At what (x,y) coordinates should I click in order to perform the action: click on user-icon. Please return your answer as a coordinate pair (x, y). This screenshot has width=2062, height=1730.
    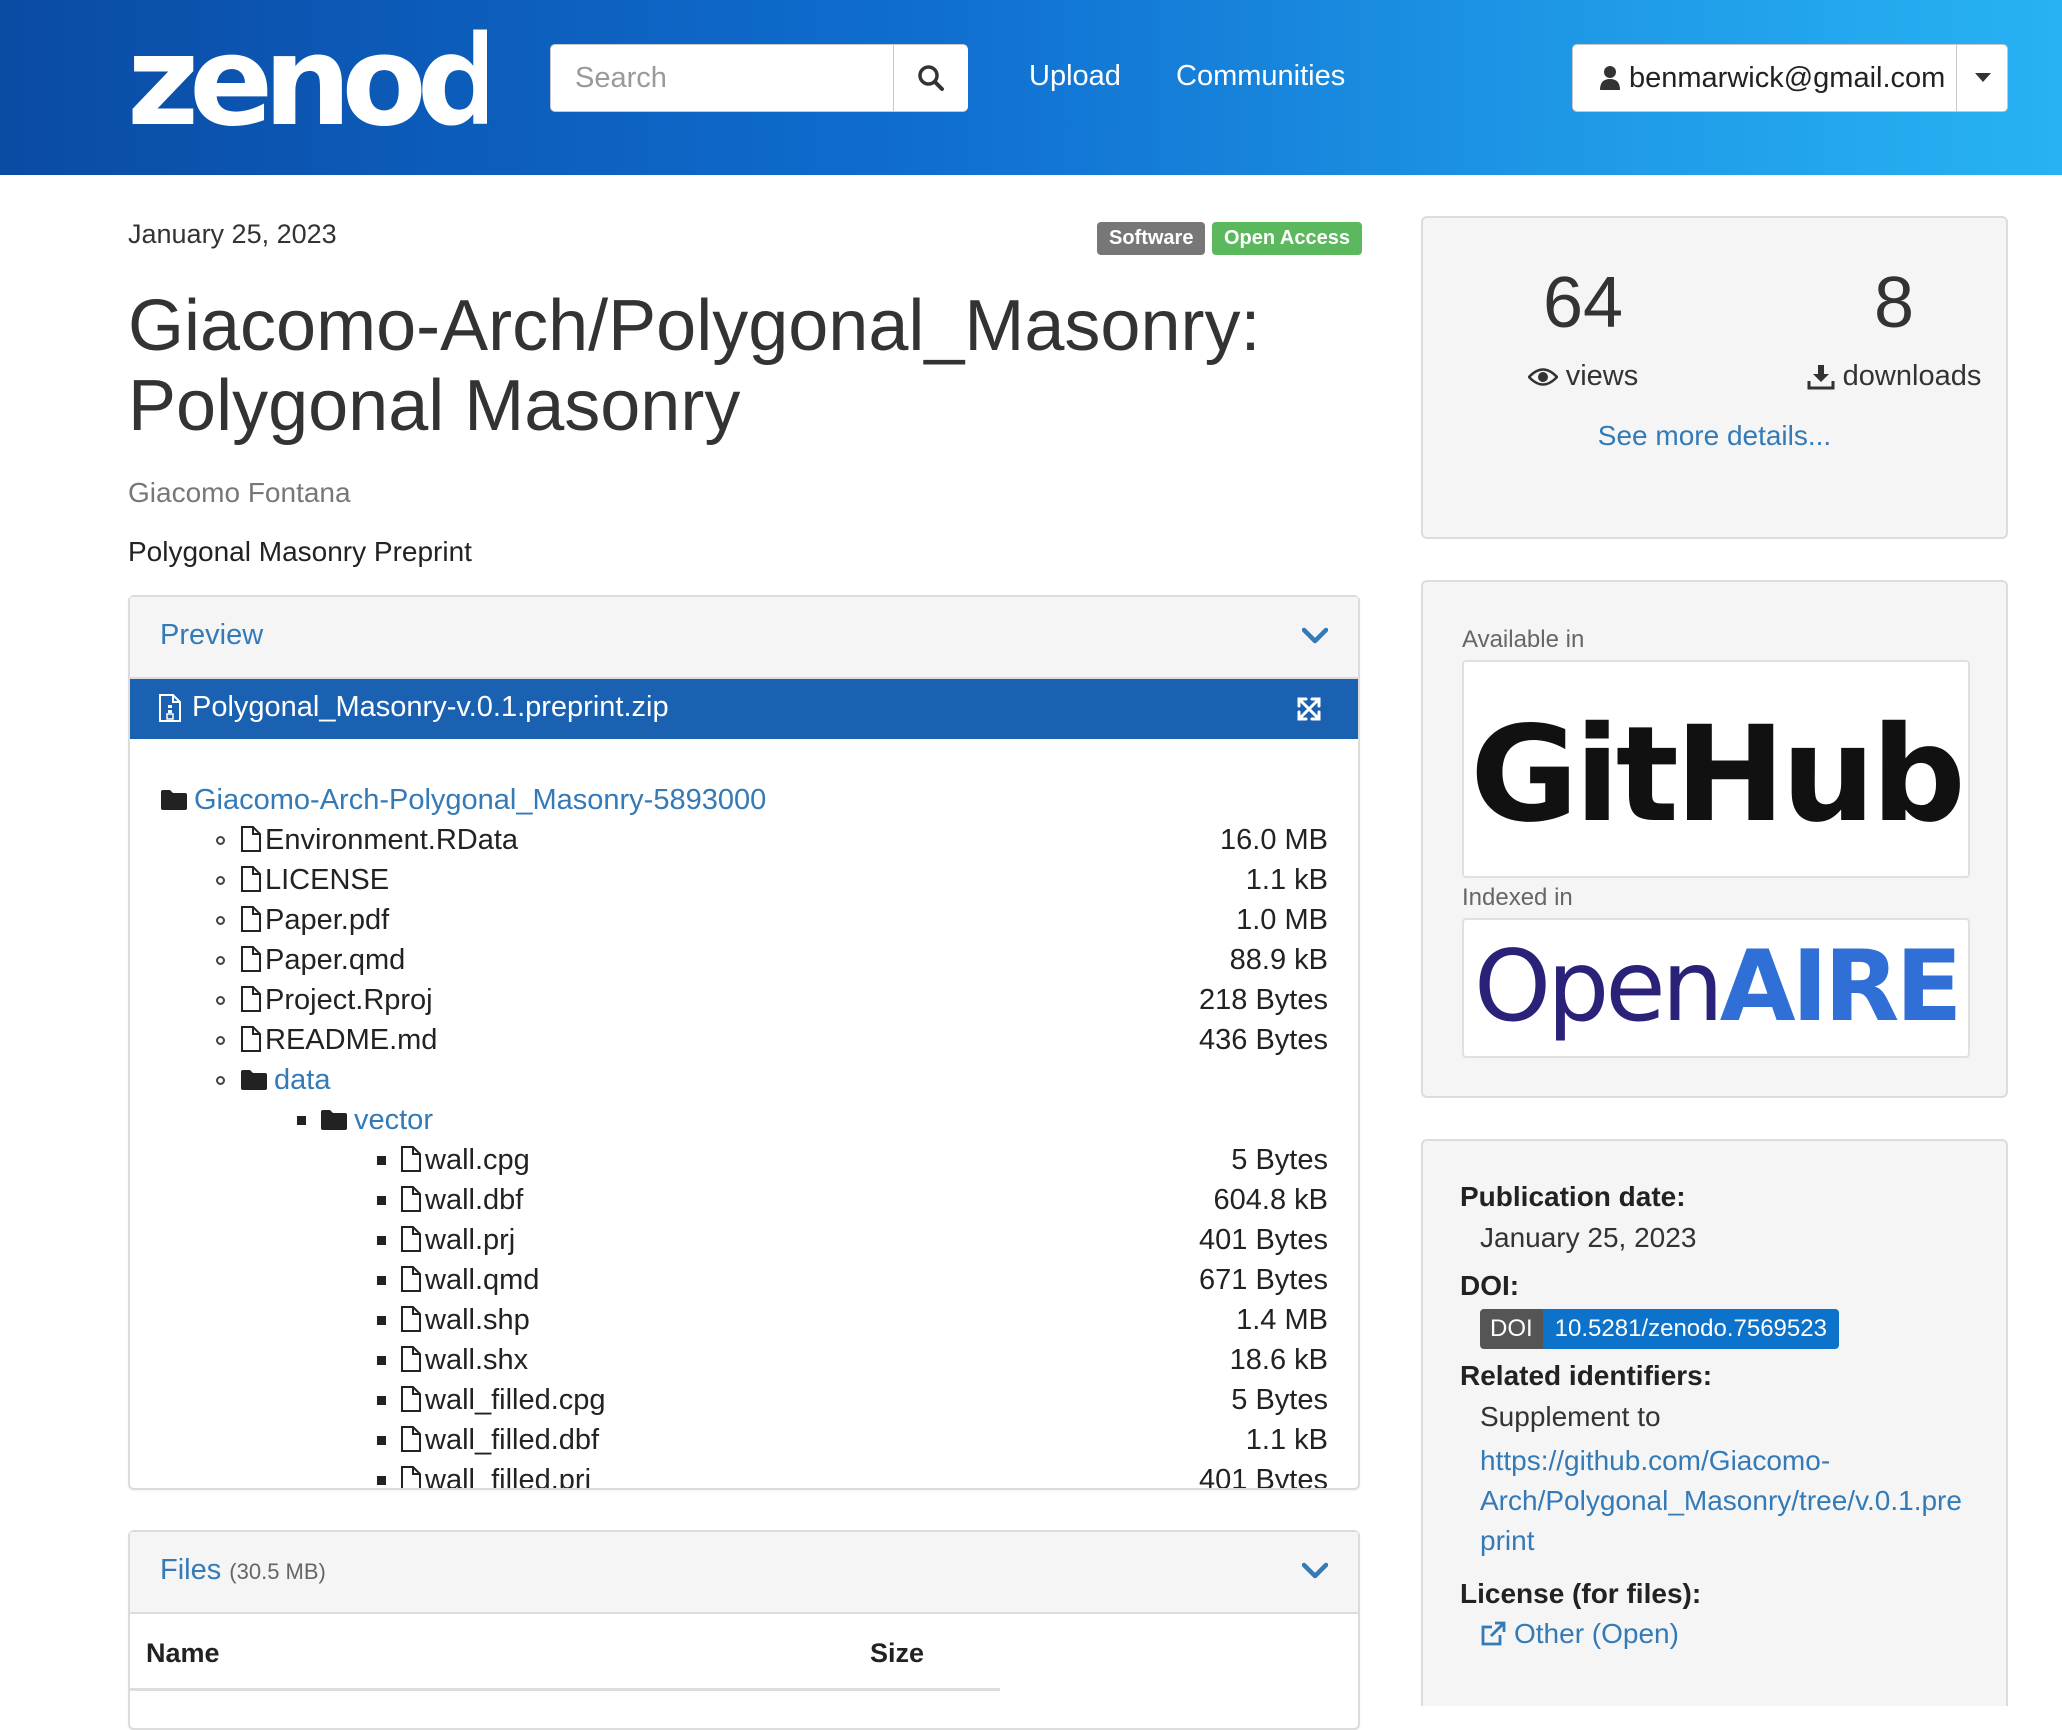
    Looking at the image, I should click on (1610, 78).